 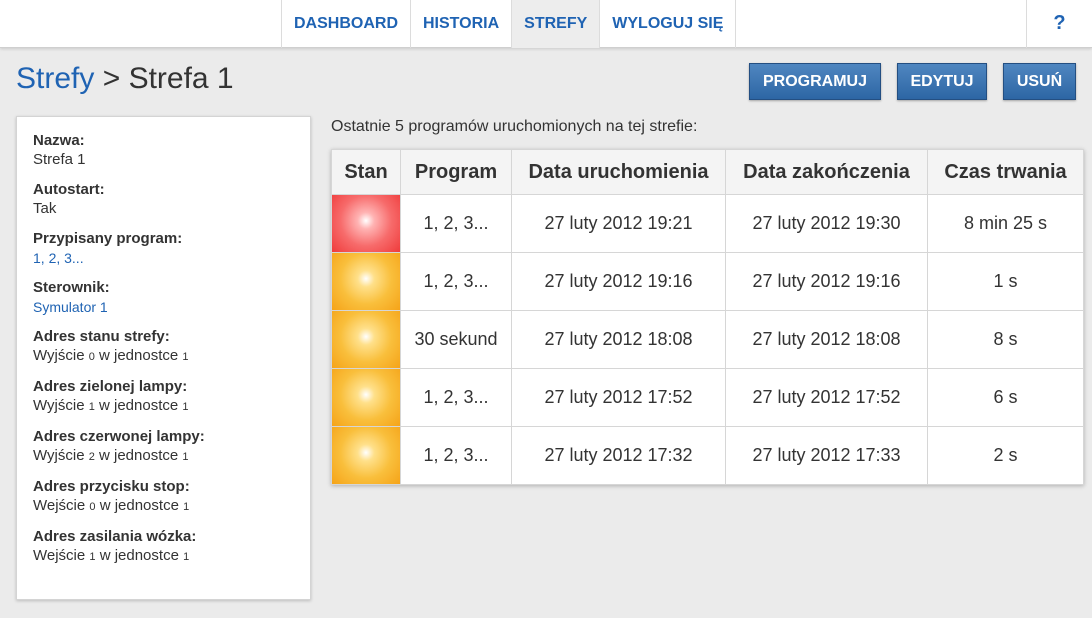 What do you see at coordinates (618, 281) in the screenshot?
I see `start-date-cell: 27 luty 2012 19:16` at bounding box center [618, 281].